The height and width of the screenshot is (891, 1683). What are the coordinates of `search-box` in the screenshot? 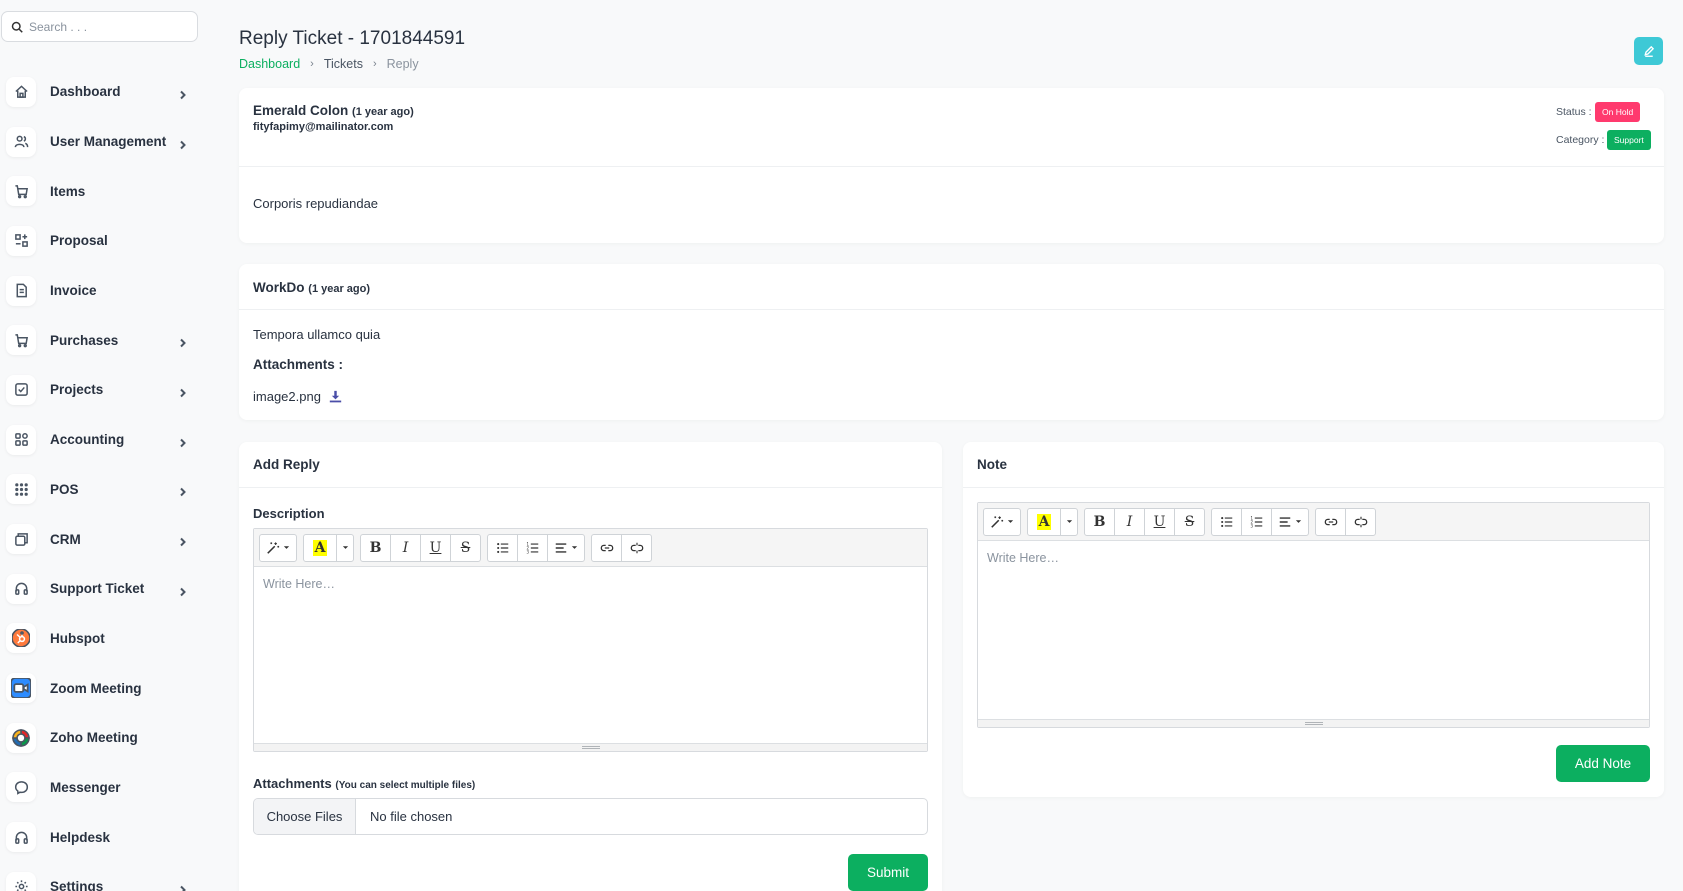 It's located at (99, 26).